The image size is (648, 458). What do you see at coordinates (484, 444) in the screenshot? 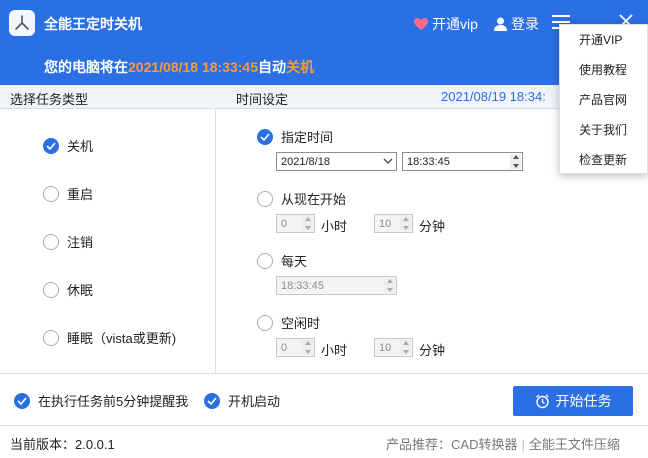
I see `product-link-cad: CAD转换器` at bounding box center [484, 444].